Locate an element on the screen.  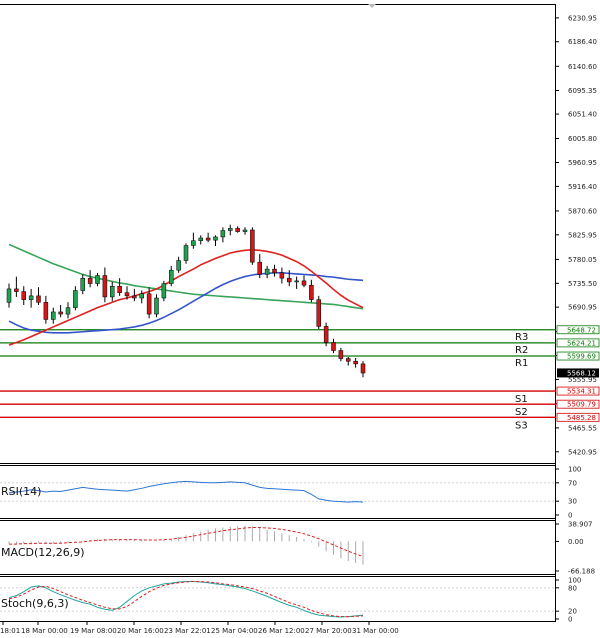
time-tick-label: 27 Mar 20:00 is located at coordinates (328, 631).